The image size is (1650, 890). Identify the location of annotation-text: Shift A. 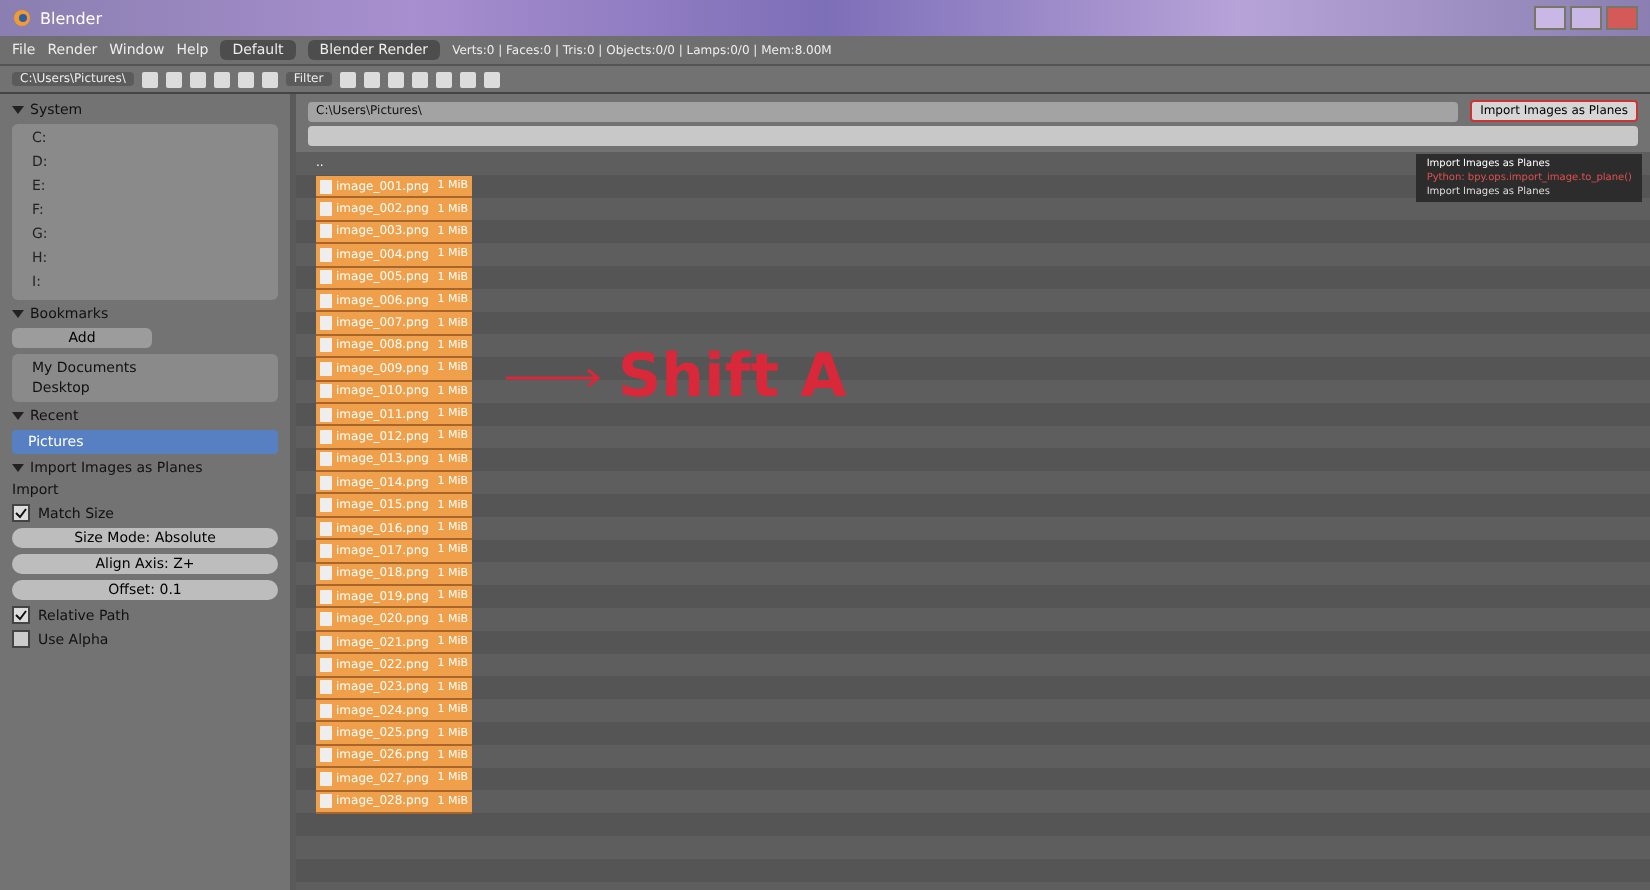
(732, 377).